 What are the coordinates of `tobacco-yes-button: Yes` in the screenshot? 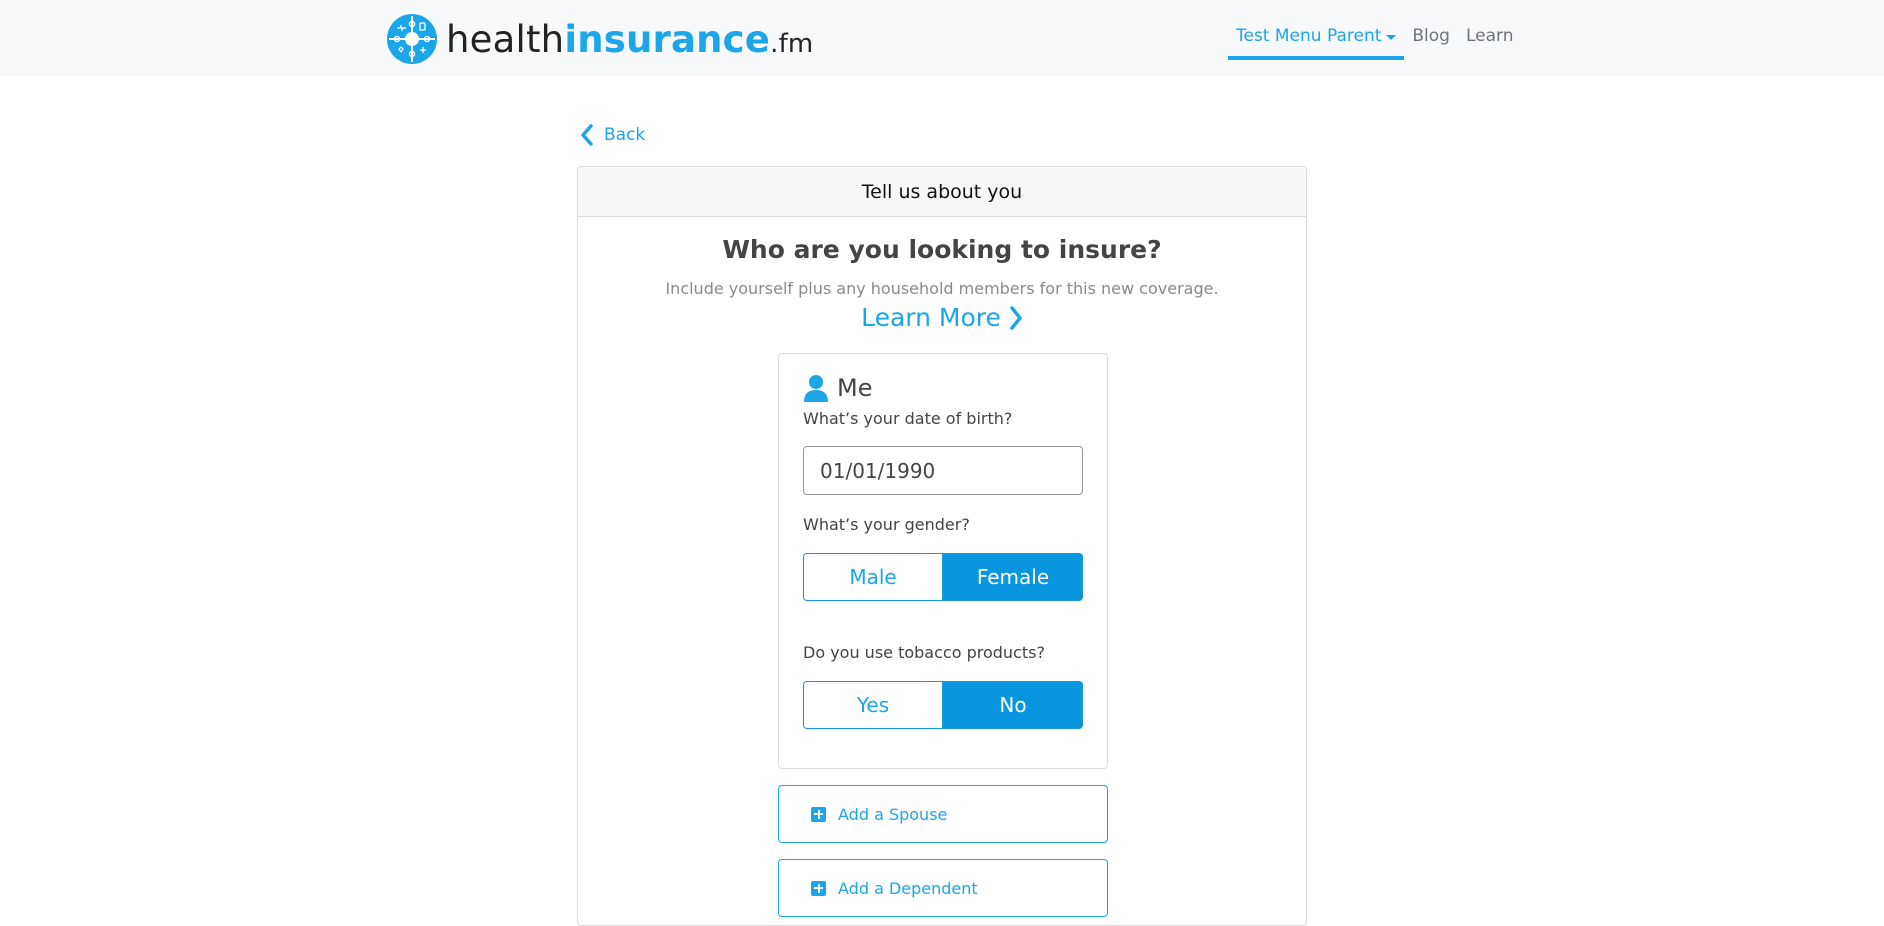 It's located at (873, 705).